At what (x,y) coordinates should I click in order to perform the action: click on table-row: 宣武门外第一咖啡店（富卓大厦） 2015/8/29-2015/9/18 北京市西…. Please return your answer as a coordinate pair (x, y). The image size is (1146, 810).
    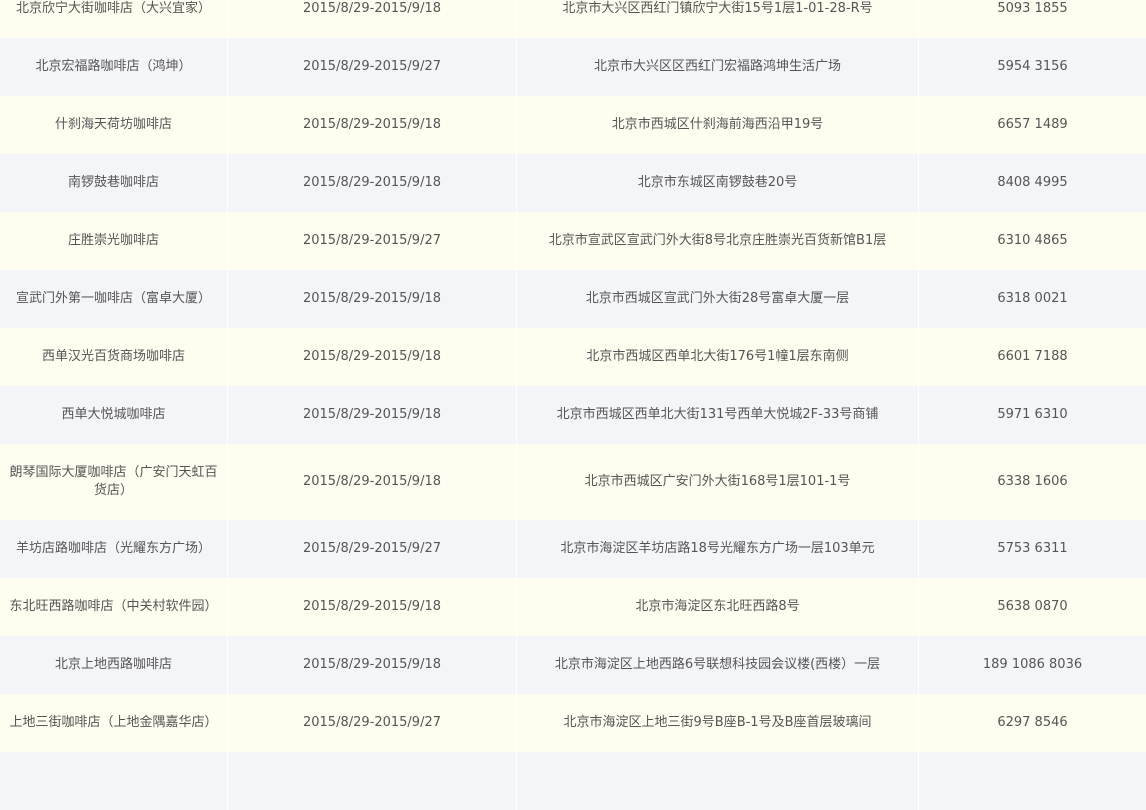
    Looking at the image, I should click on (573, 299).